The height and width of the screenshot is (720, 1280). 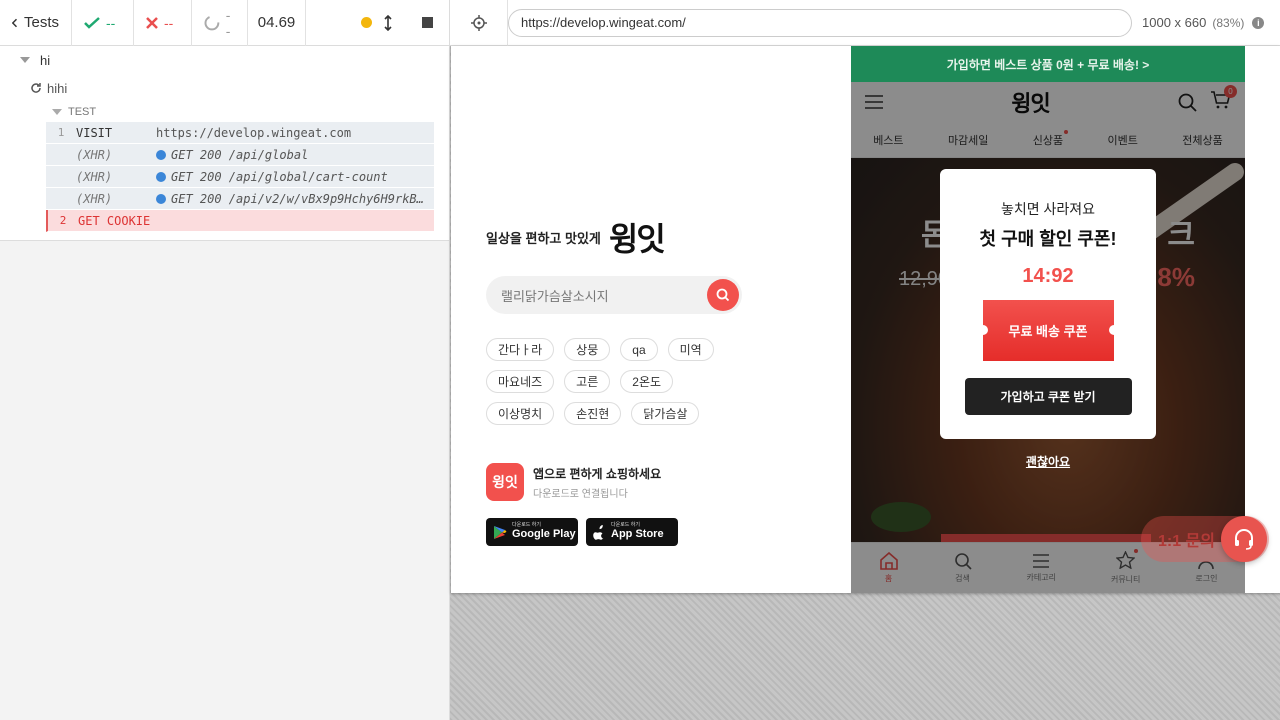 What do you see at coordinates (1187, 541) in the screenshot?
I see `chat-label: 1:1 문의` at bounding box center [1187, 541].